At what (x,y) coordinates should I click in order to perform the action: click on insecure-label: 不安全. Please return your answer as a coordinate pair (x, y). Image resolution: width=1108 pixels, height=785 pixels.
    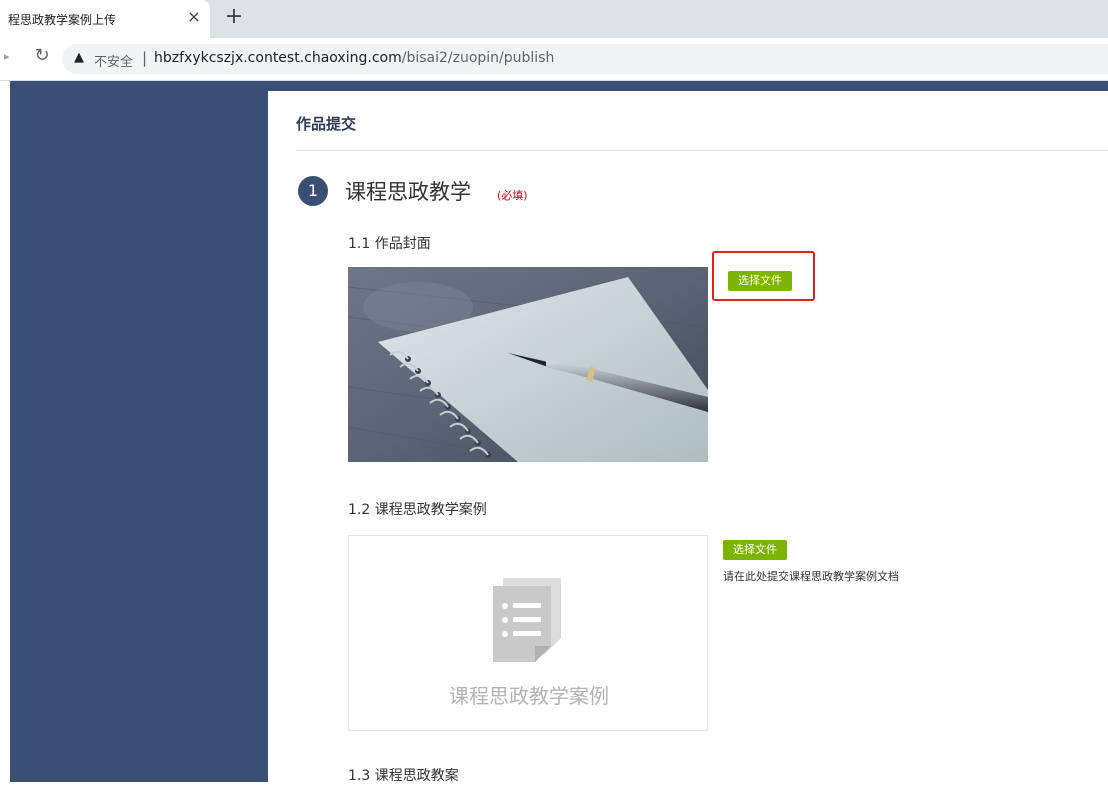
    Looking at the image, I should click on (113, 60).